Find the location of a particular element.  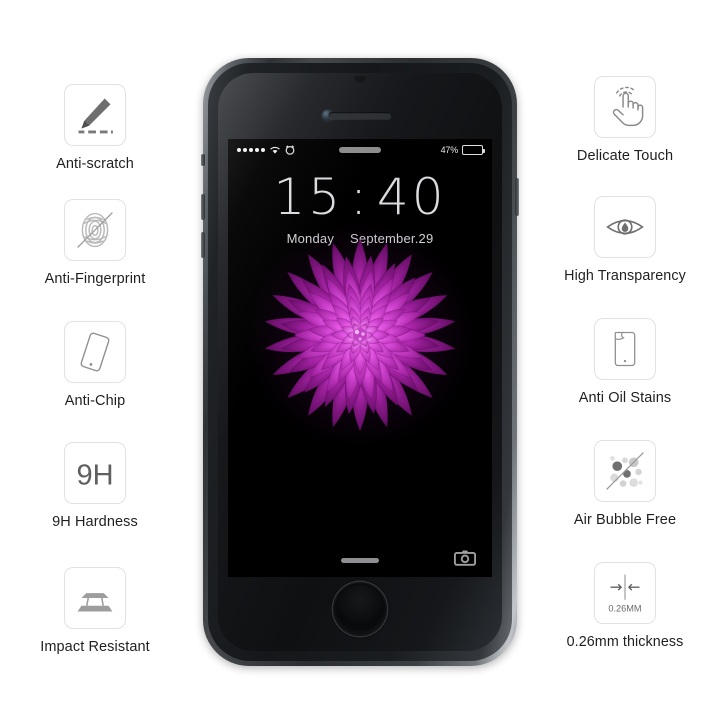

feature-anti-oil-stains: Anti Oil Stains is located at coordinates (625, 362).